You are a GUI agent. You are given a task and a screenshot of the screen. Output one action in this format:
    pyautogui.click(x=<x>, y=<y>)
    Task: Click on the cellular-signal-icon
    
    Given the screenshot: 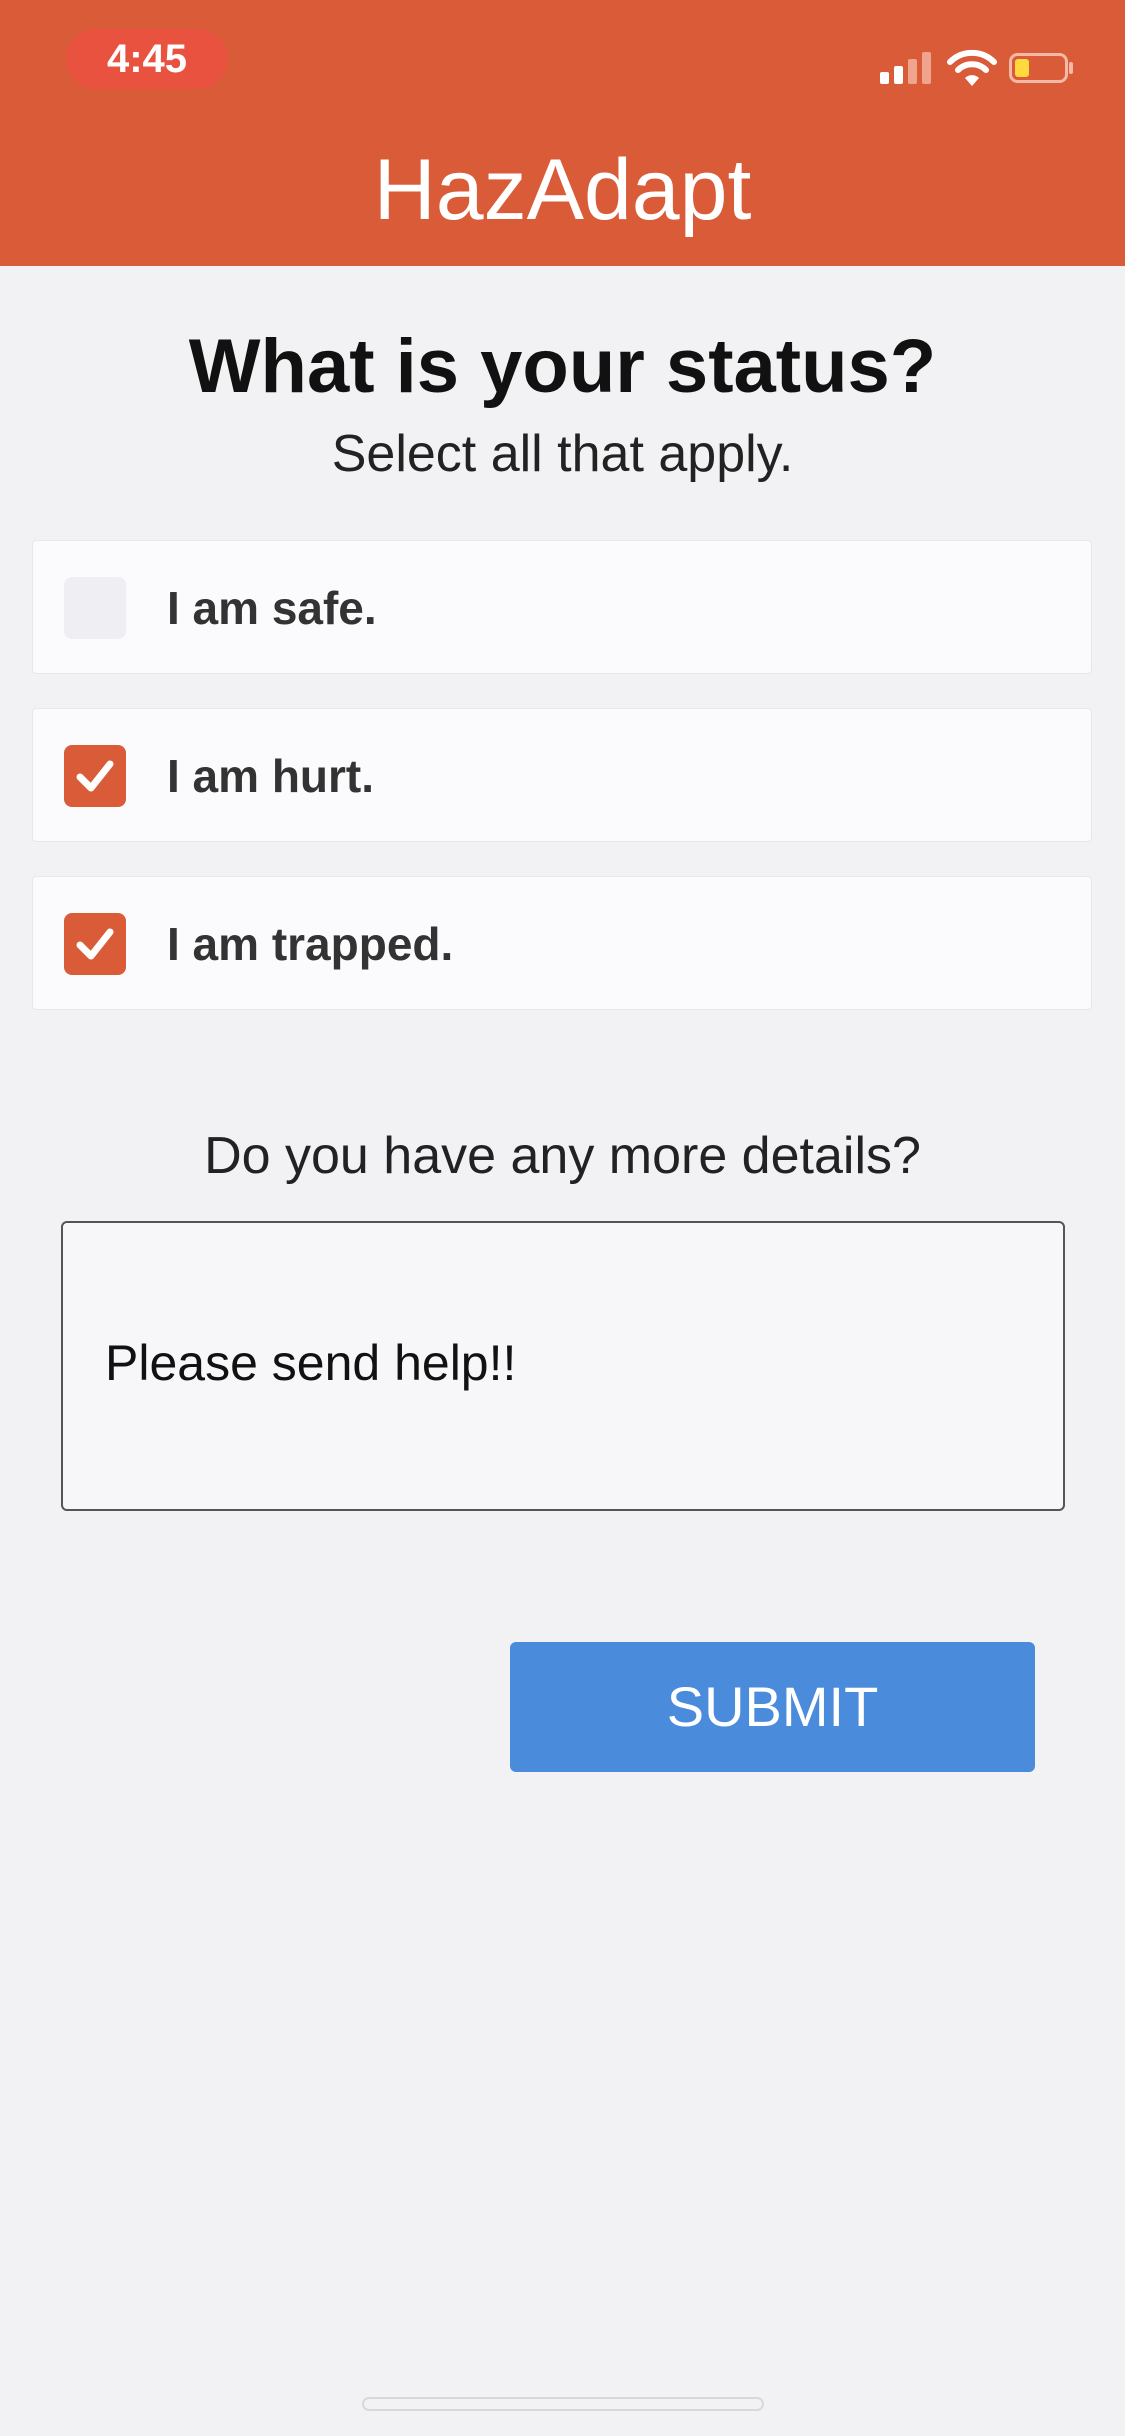 What is the action you would take?
    pyautogui.click(x=907, y=68)
    